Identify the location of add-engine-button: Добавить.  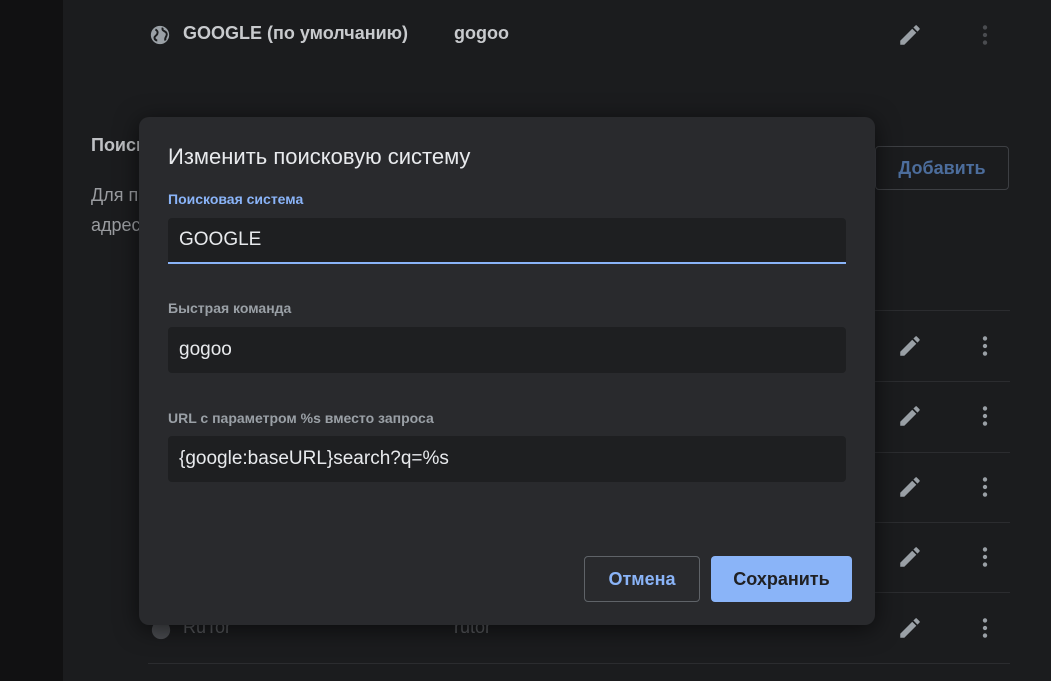
(942, 168).